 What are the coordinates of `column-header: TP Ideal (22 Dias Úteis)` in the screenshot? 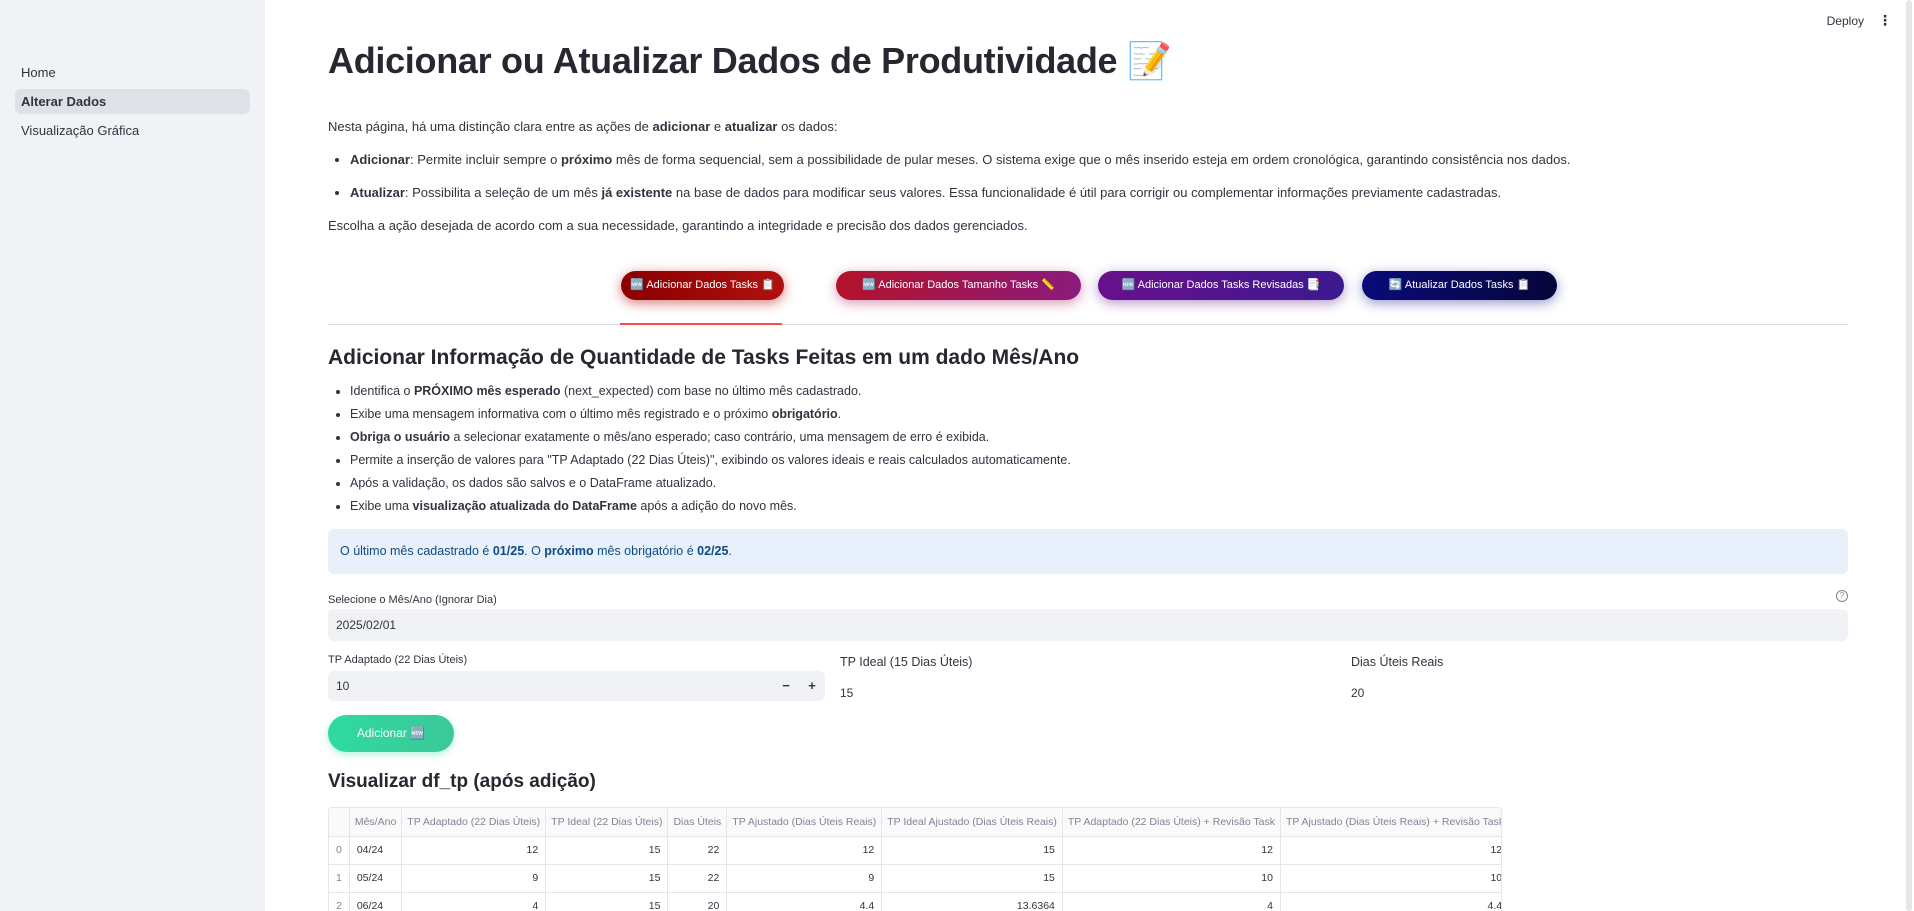 It's located at (607, 822).